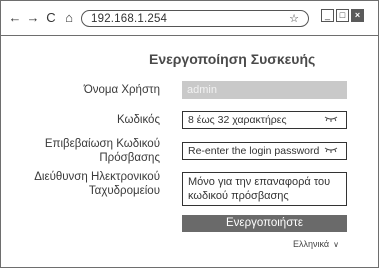 The image size is (379, 268). What do you see at coordinates (15, 18) in the screenshot?
I see `back-arrow-icon: ←` at bounding box center [15, 18].